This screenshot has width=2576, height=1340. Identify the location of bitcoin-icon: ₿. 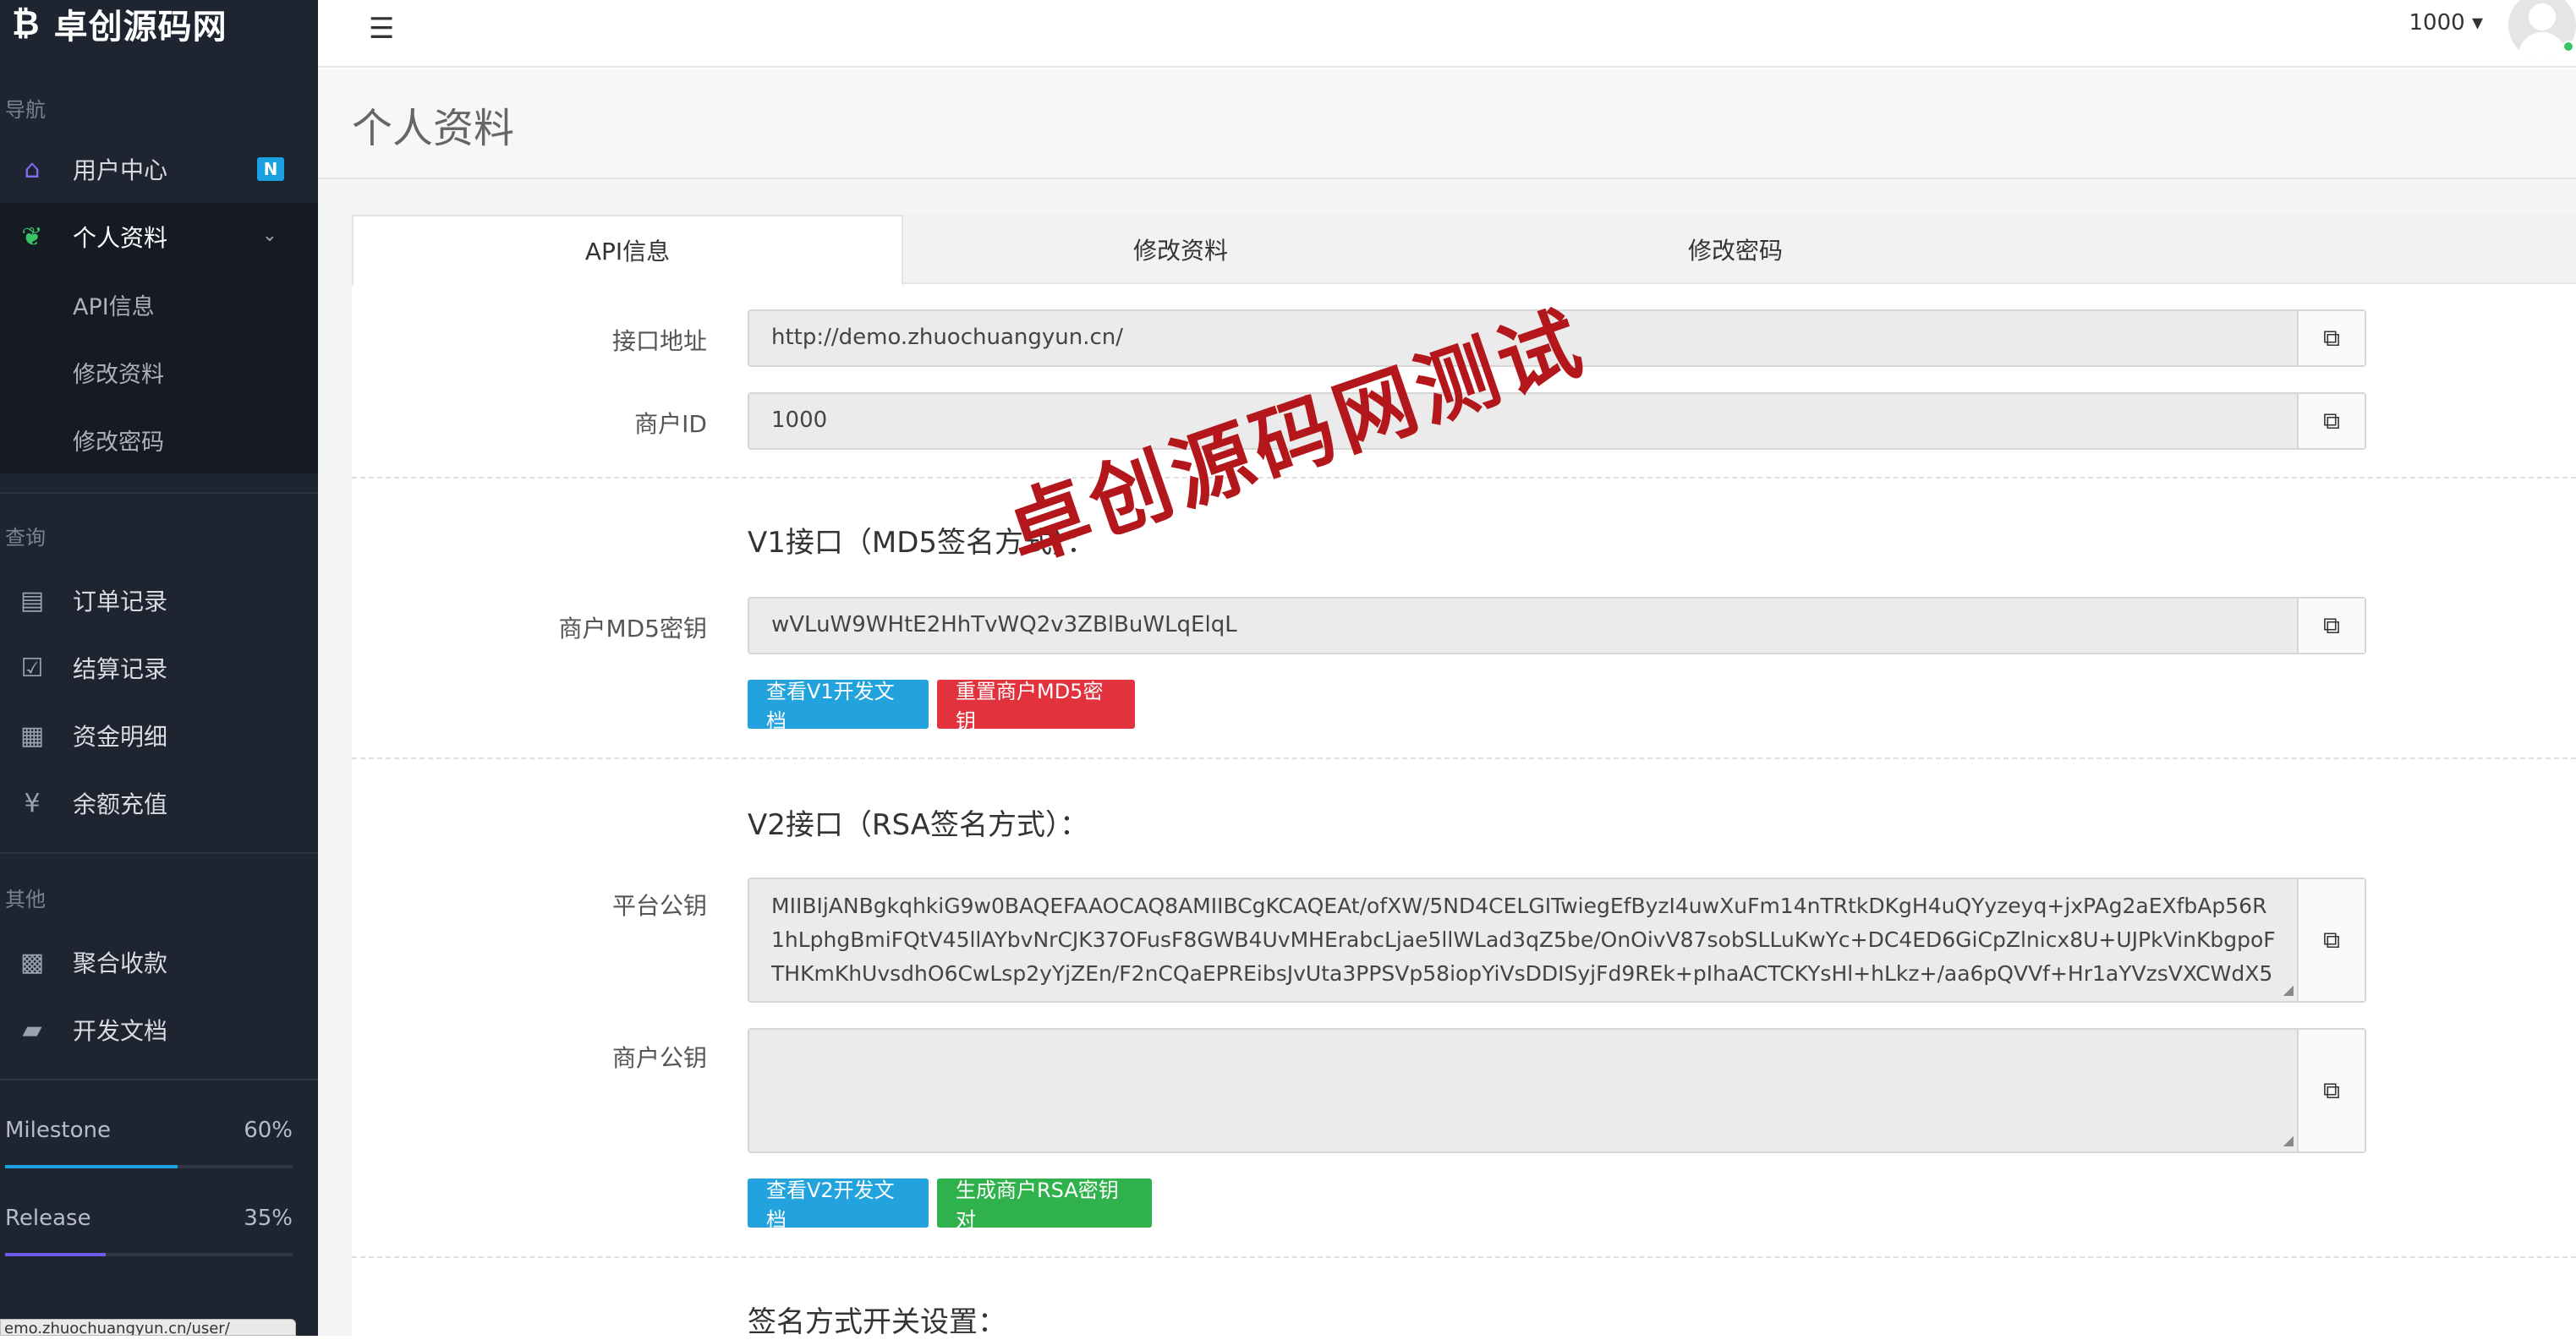
(26, 23).